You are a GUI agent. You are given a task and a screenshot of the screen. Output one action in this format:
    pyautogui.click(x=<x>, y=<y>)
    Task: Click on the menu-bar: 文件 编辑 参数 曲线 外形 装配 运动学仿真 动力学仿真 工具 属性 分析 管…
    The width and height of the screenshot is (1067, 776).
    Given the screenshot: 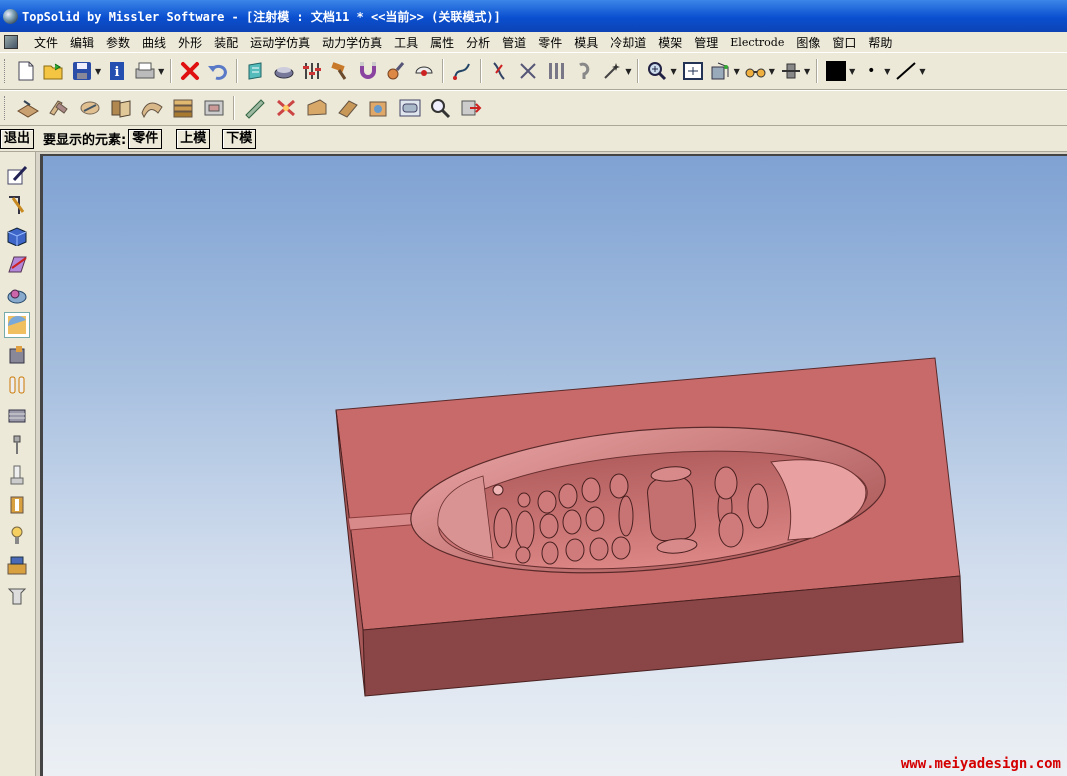 What is the action you would take?
    pyautogui.click(x=533, y=42)
    